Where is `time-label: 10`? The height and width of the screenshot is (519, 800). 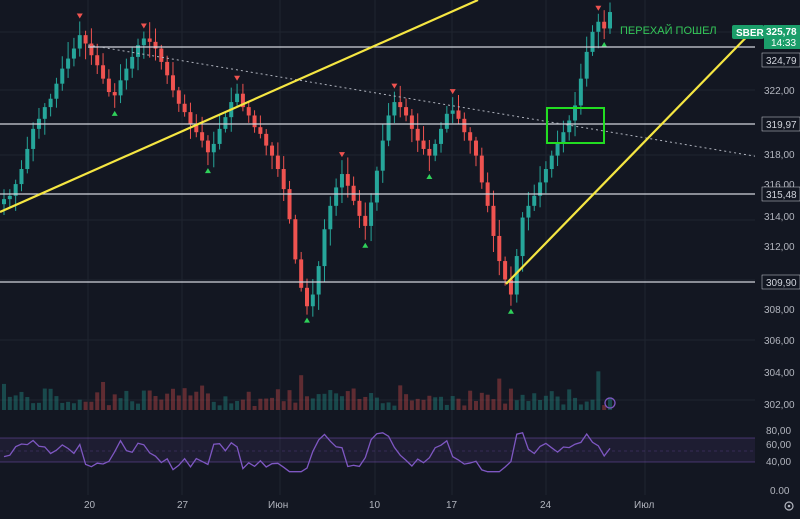
time-label: 10 is located at coordinates (375, 505).